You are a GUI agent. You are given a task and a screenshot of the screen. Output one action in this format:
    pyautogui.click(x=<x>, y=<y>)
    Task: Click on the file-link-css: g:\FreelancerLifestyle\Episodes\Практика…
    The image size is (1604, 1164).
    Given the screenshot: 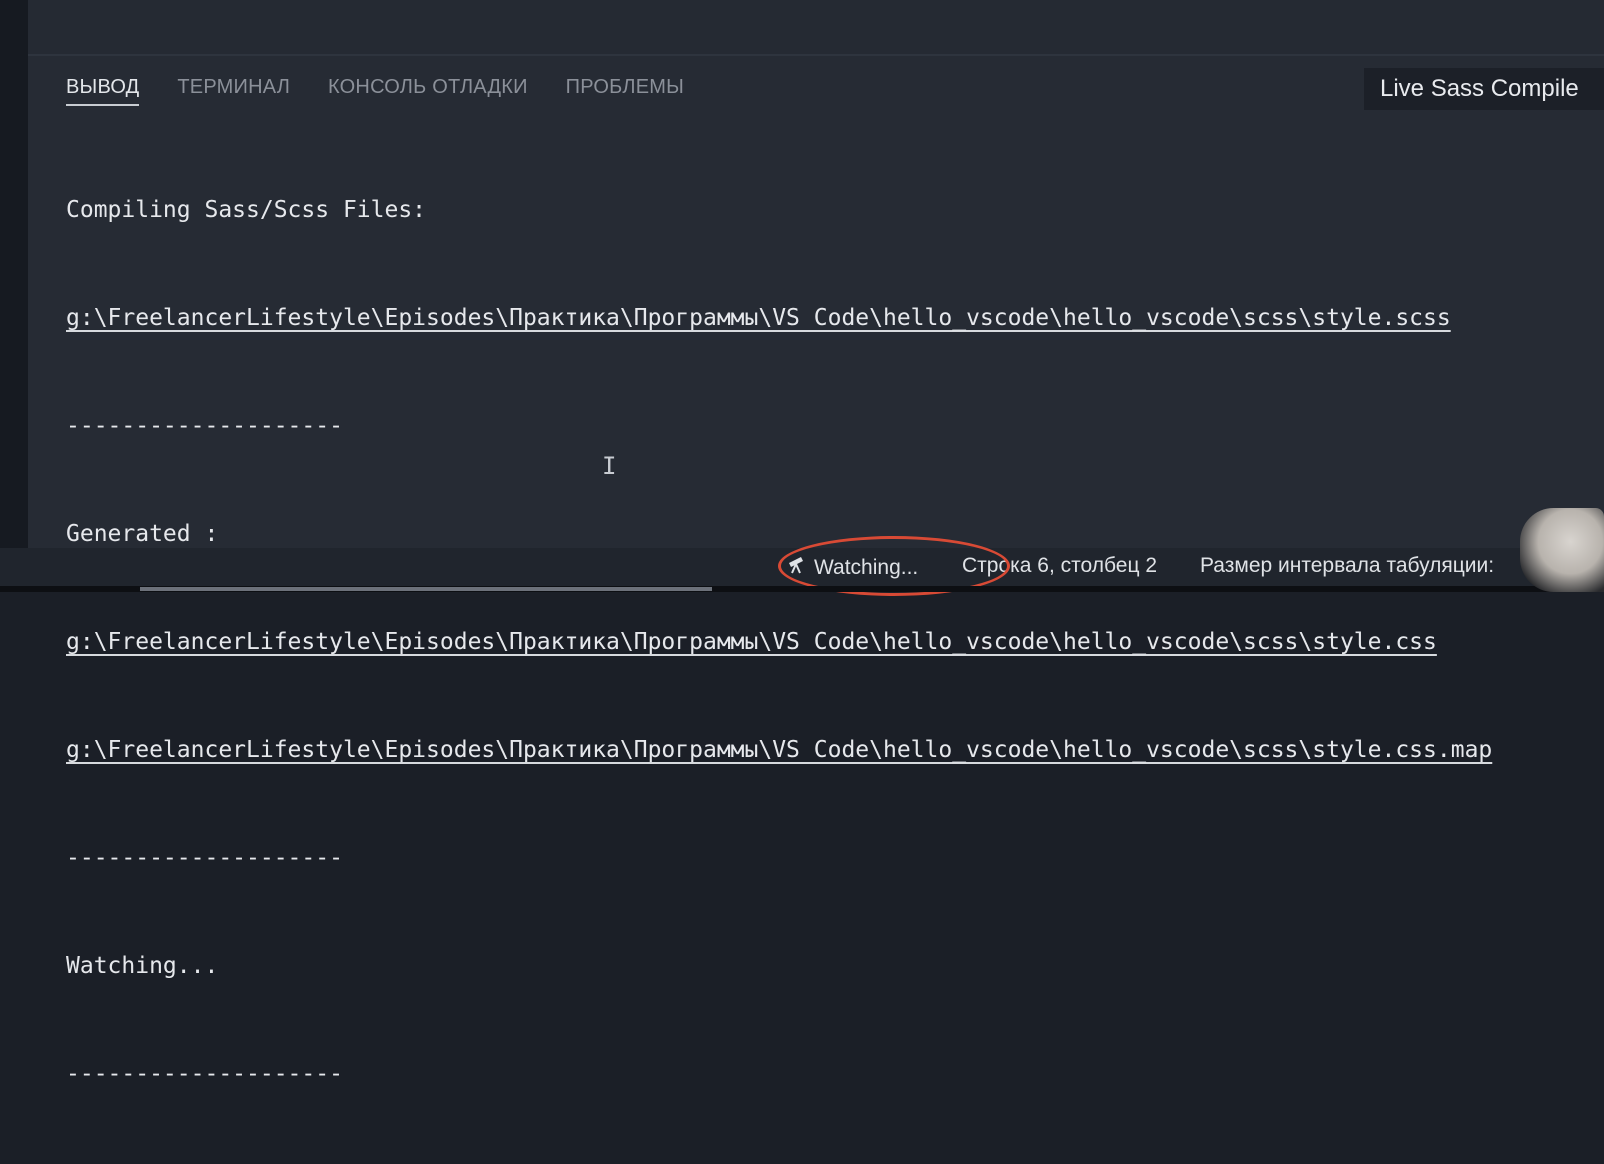 What is the action you would take?
    pyautogui.click(x=751, y=642)
    